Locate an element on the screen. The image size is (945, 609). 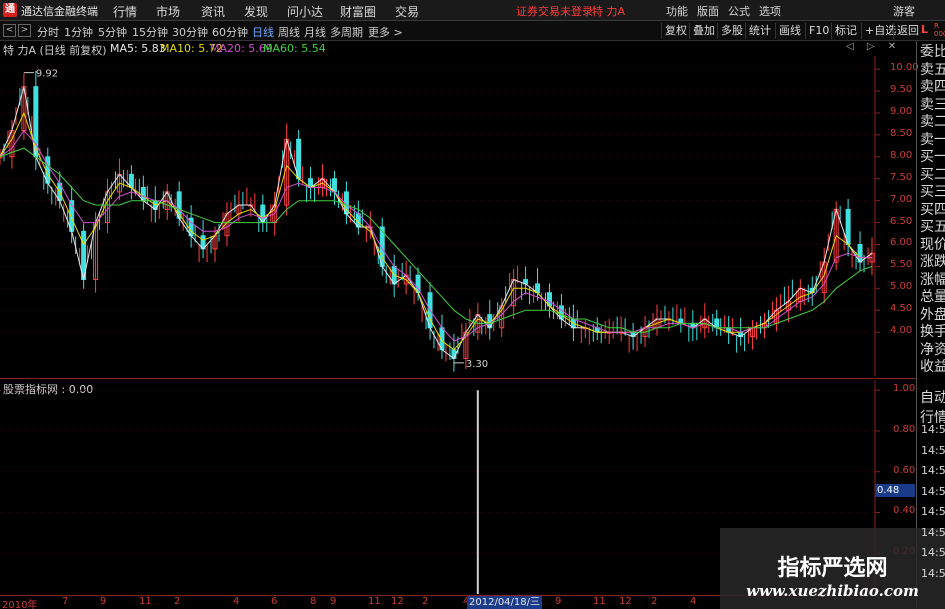
menu-quotes: 行情 is located at coordinates (125, 11).